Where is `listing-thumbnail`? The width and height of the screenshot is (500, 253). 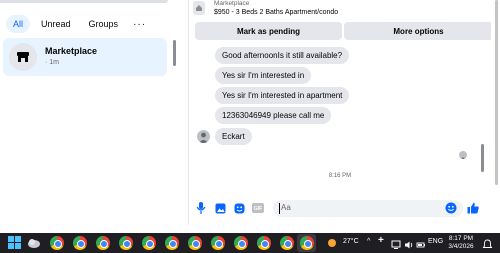
listing-thumbnail is located at coordinates (199, 8).